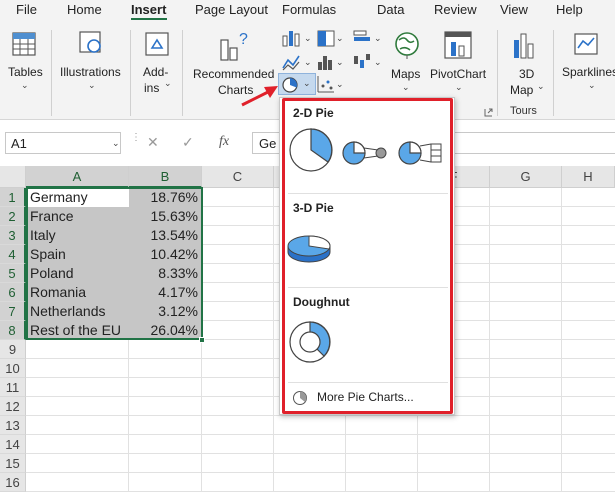 The image size is (615, 495). Describe the element at coordinates (238, 177) in the screenshot. I see `column-header-c: C` at that location.